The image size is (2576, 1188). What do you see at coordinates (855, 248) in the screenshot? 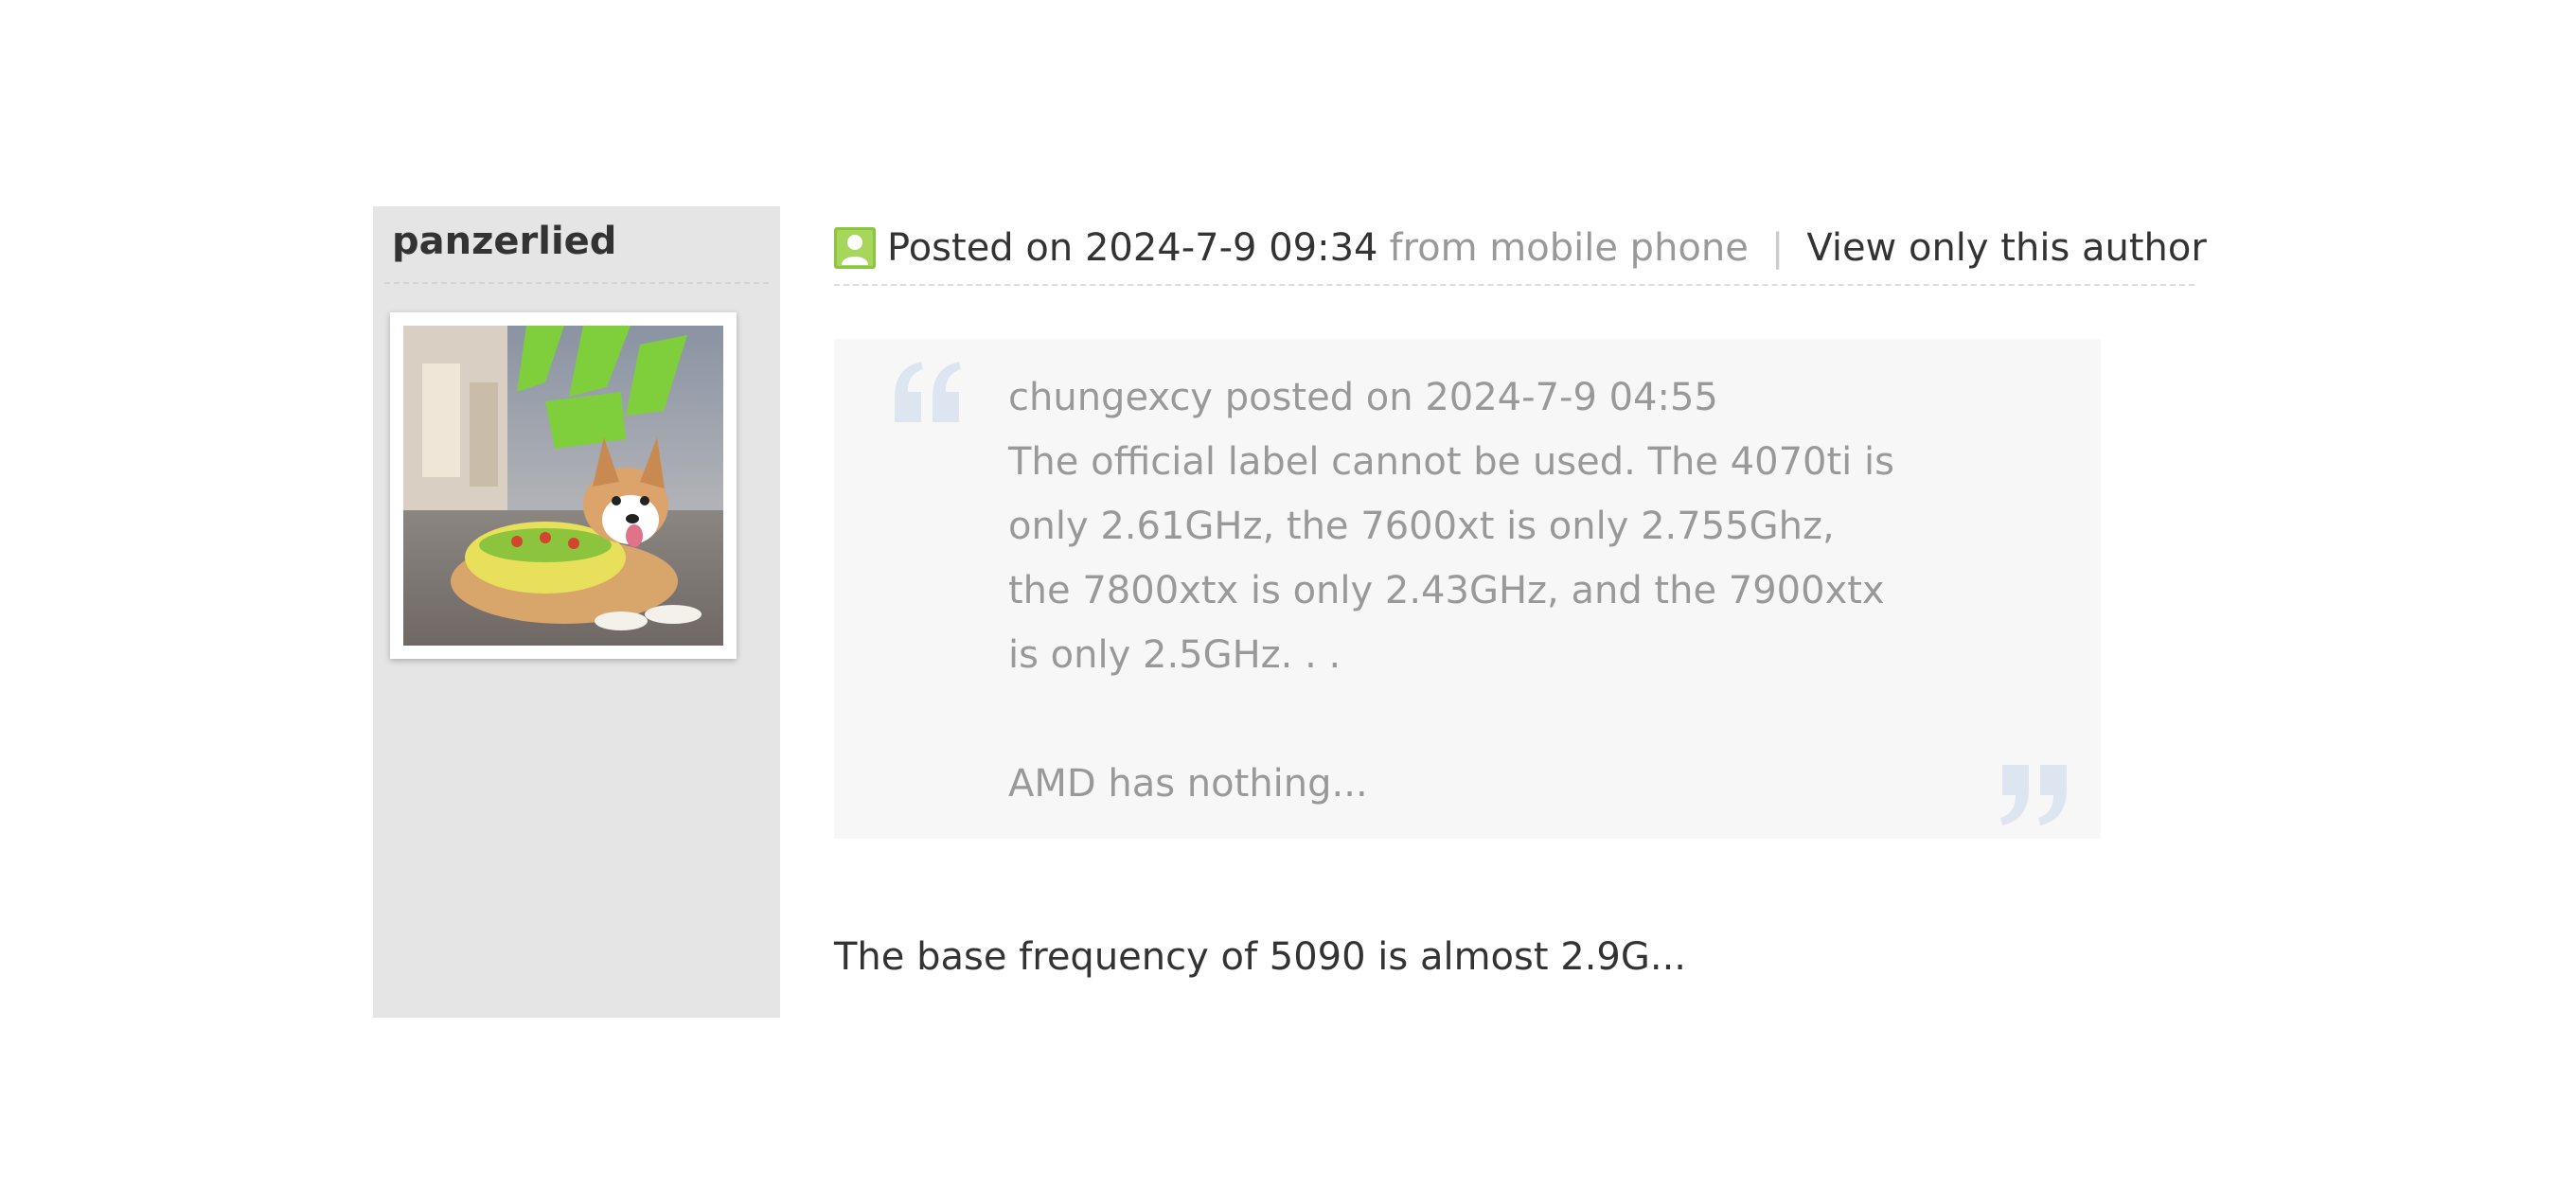
I see `author-icon` at bounding box center [855, 248].